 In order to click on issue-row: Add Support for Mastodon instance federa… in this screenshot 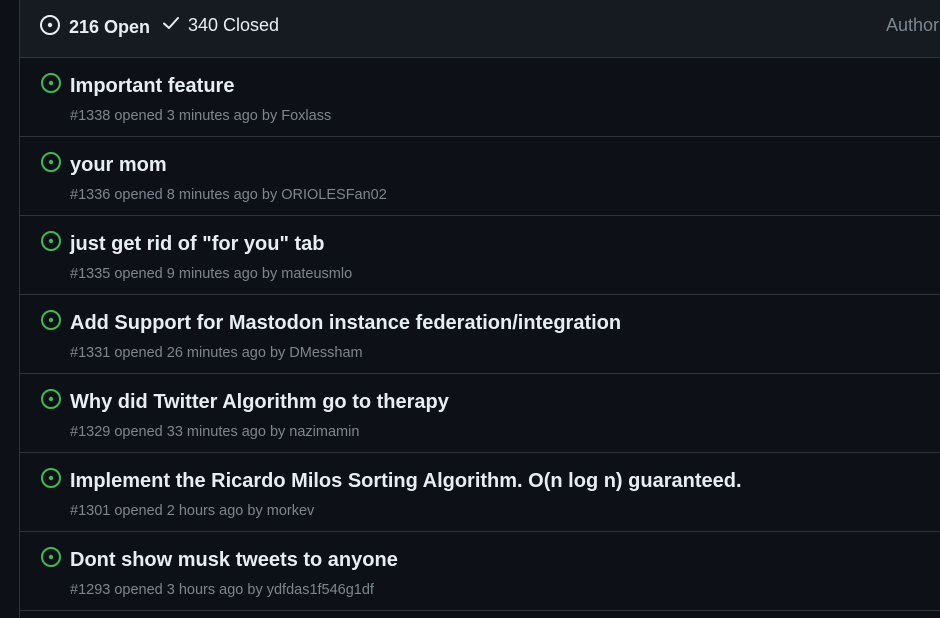, I will do `click(480, 334)`.